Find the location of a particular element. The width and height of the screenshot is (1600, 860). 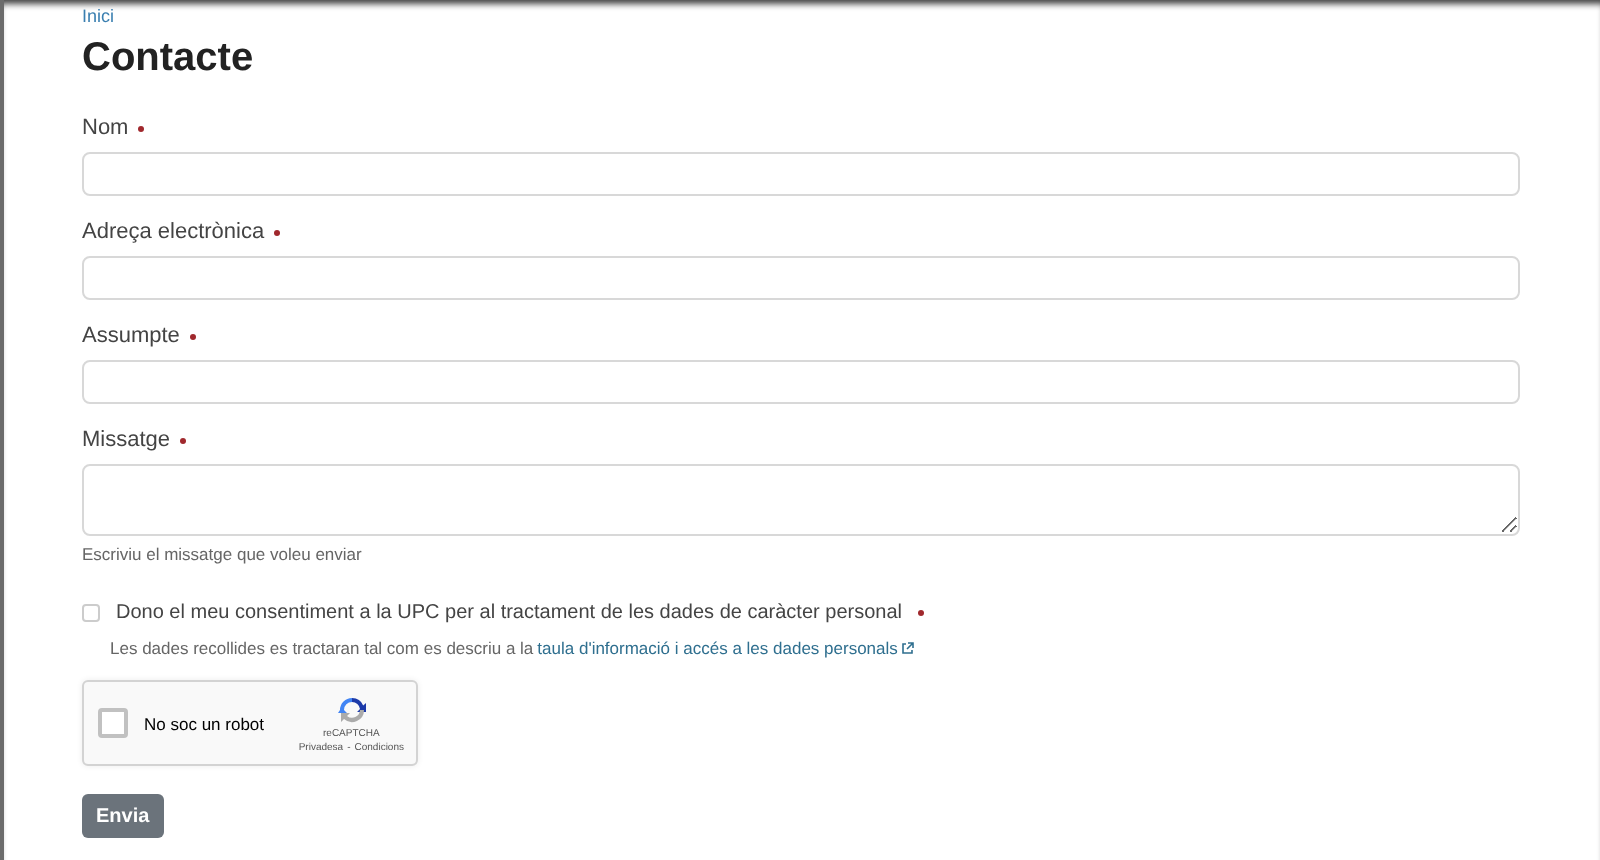

consent-info: Les dades recollides es tractaran tal com es descriu a la is located at coordinates (322, 648).